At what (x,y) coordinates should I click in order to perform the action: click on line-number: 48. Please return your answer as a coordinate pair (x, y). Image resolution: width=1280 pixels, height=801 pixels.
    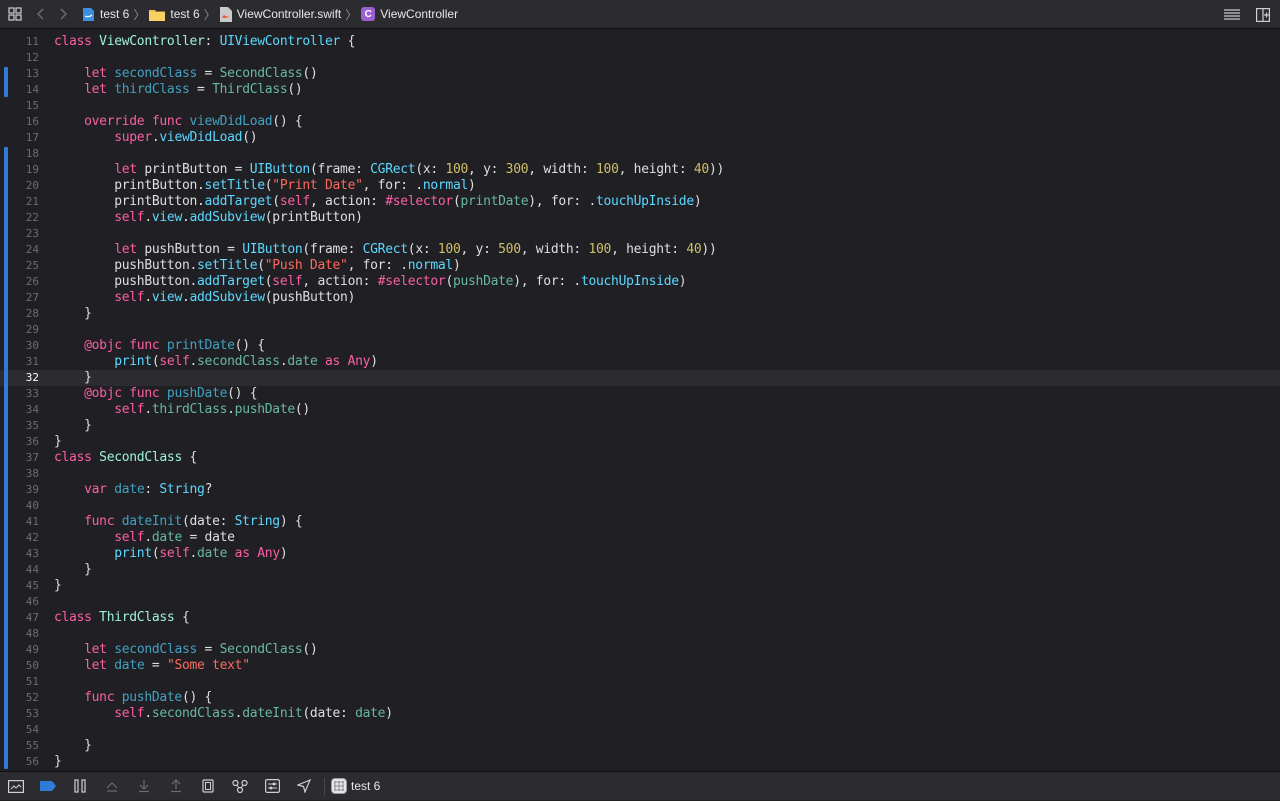
    Looking at the image, I should click on (26, 634).